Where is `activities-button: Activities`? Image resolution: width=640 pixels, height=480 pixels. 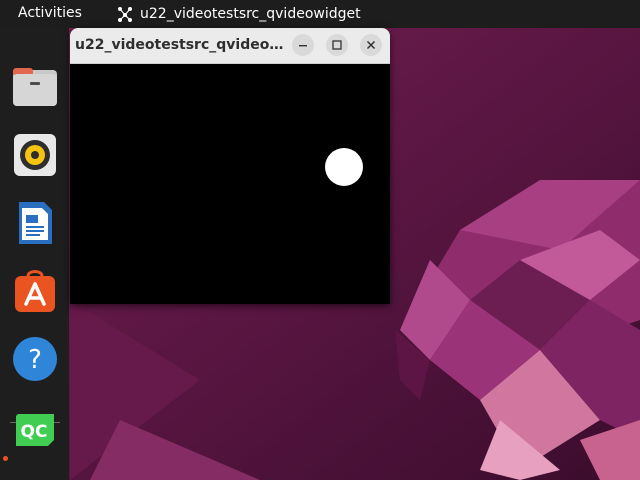
activities-button: Activities is located at coordinates (50, 13).